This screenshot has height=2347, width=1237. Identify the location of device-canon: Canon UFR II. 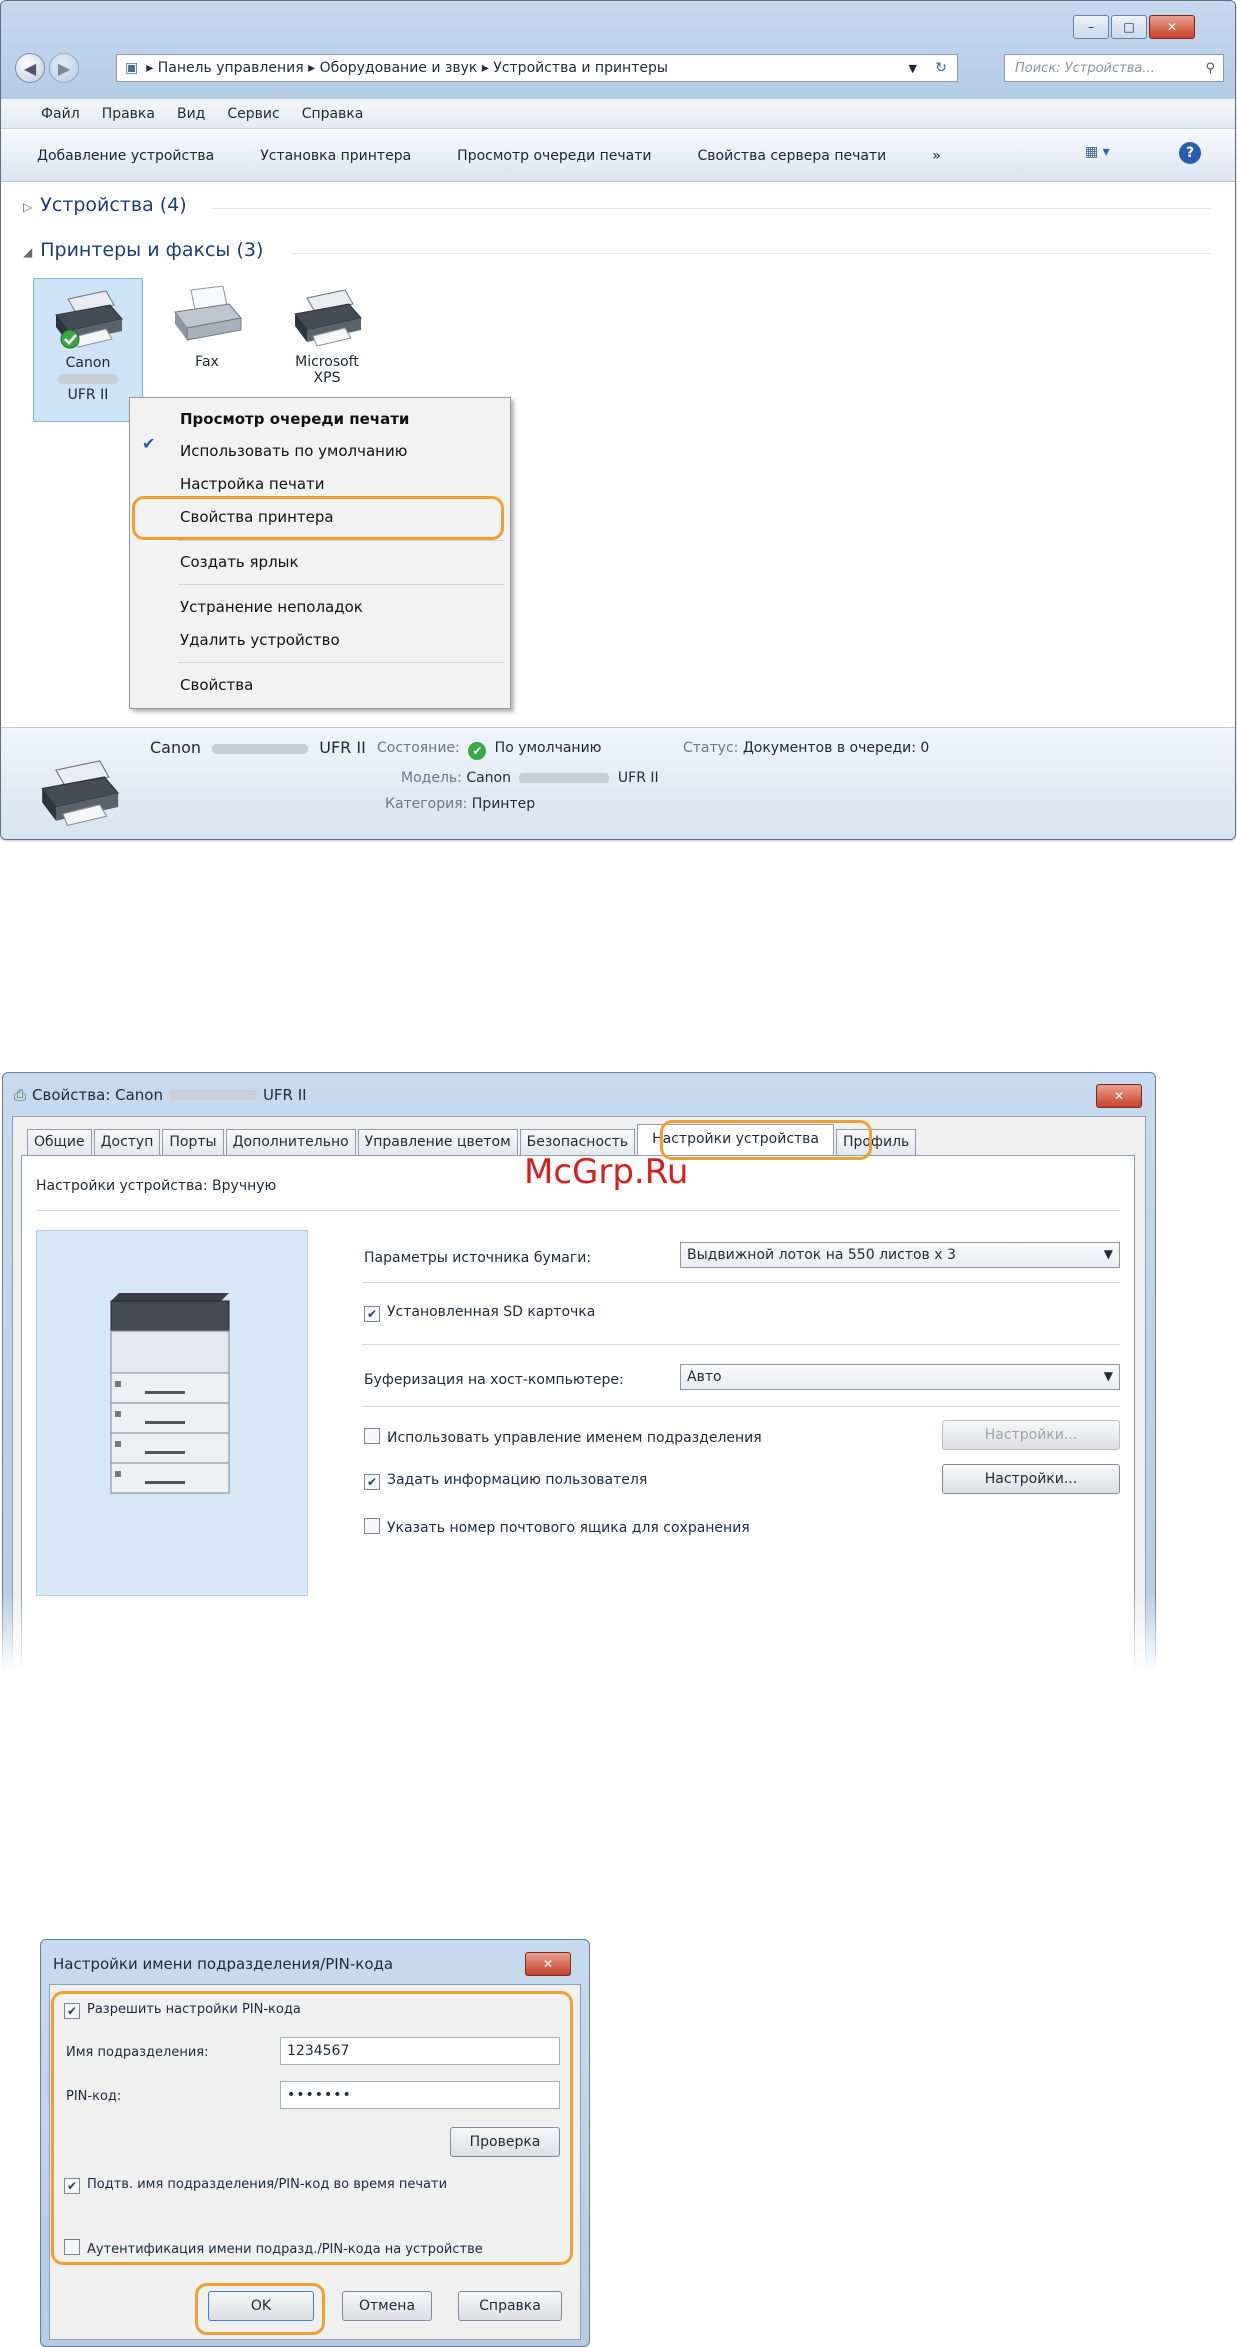
(88, 350).